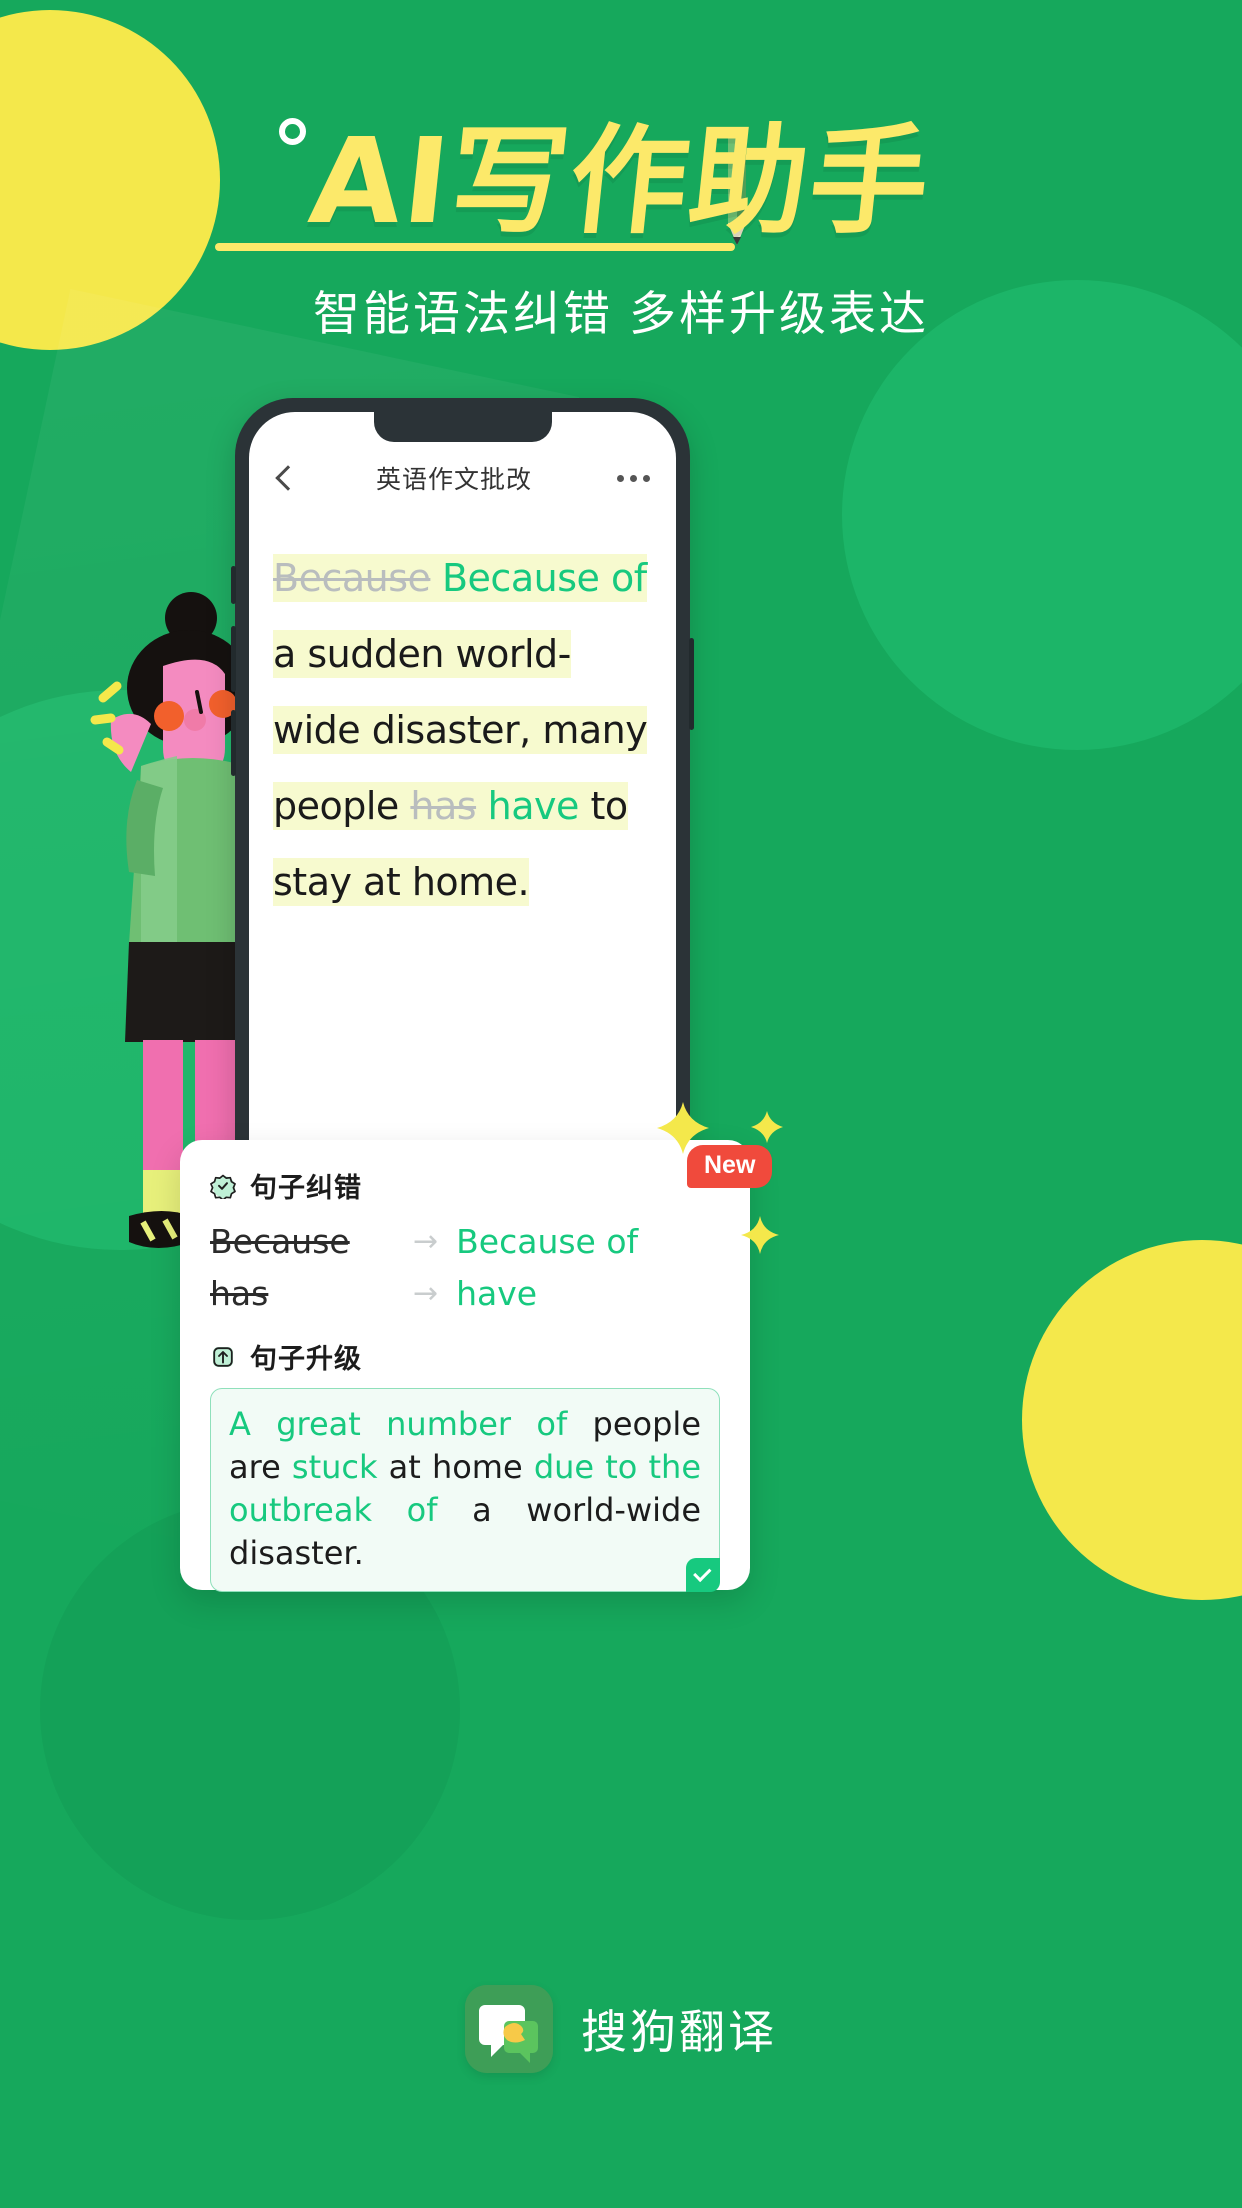  Describe the element at coordinates (1042, 515) in the screenshot. I see `green-circle-right` at that location.